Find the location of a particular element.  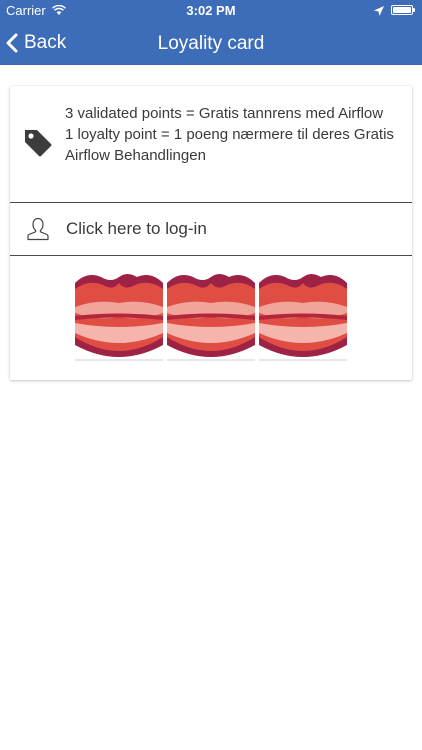

tag-icon is located at coordinates (38, 145).